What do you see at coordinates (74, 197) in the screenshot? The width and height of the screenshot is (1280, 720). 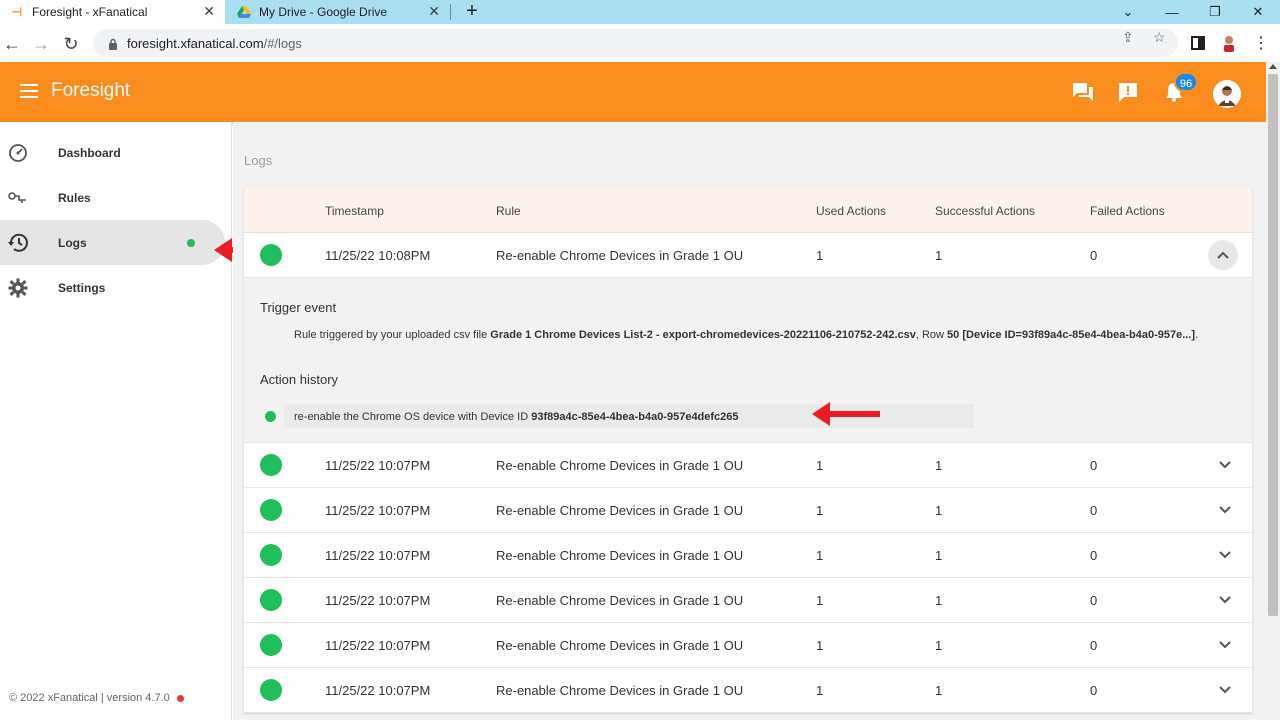 I see `sidebar-item-label: Rules` at bounding box center [74, 197].